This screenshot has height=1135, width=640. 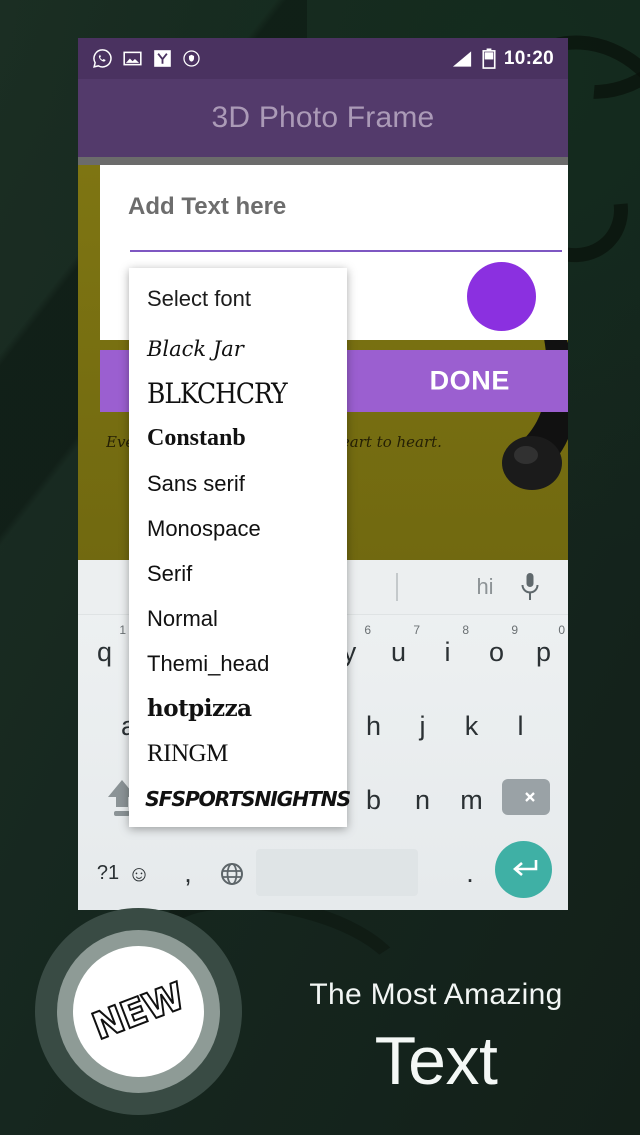 What do you see at coordinates (520, 726) in the screenshot?
I see `key-l: l` at bounding box center [520, 726].